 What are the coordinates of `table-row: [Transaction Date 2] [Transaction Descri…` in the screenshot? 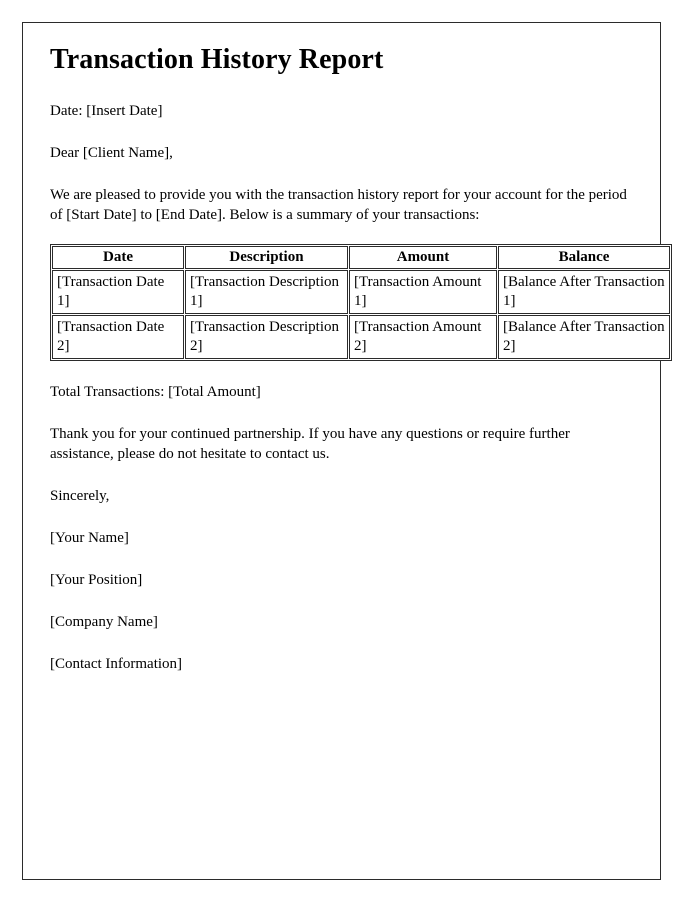 It's located at (361, 337).